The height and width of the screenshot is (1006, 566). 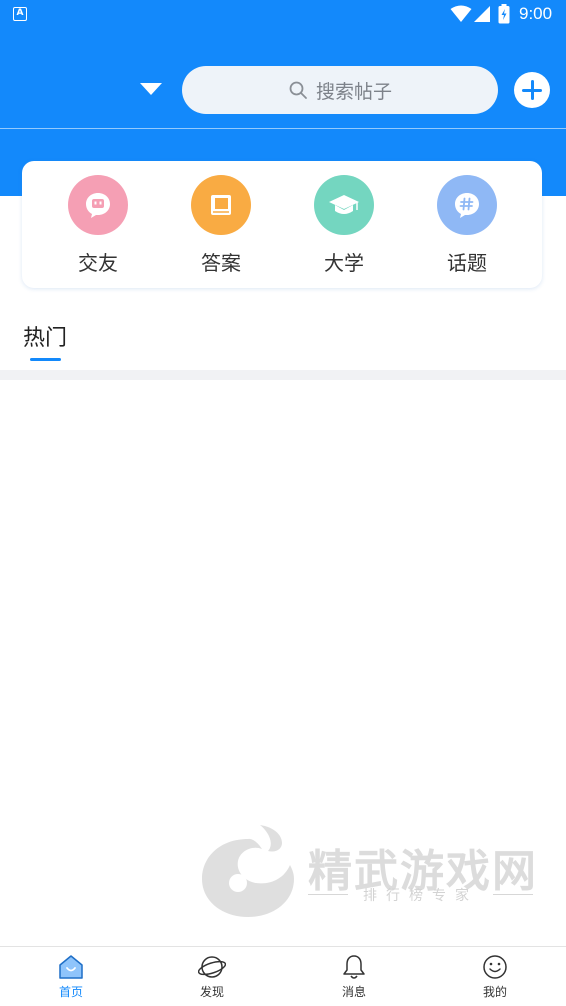 What do you see at coordinates (283, 15) in the screenshot?
I see `status-bar: A 9:00` at bounding box center [283, 15].